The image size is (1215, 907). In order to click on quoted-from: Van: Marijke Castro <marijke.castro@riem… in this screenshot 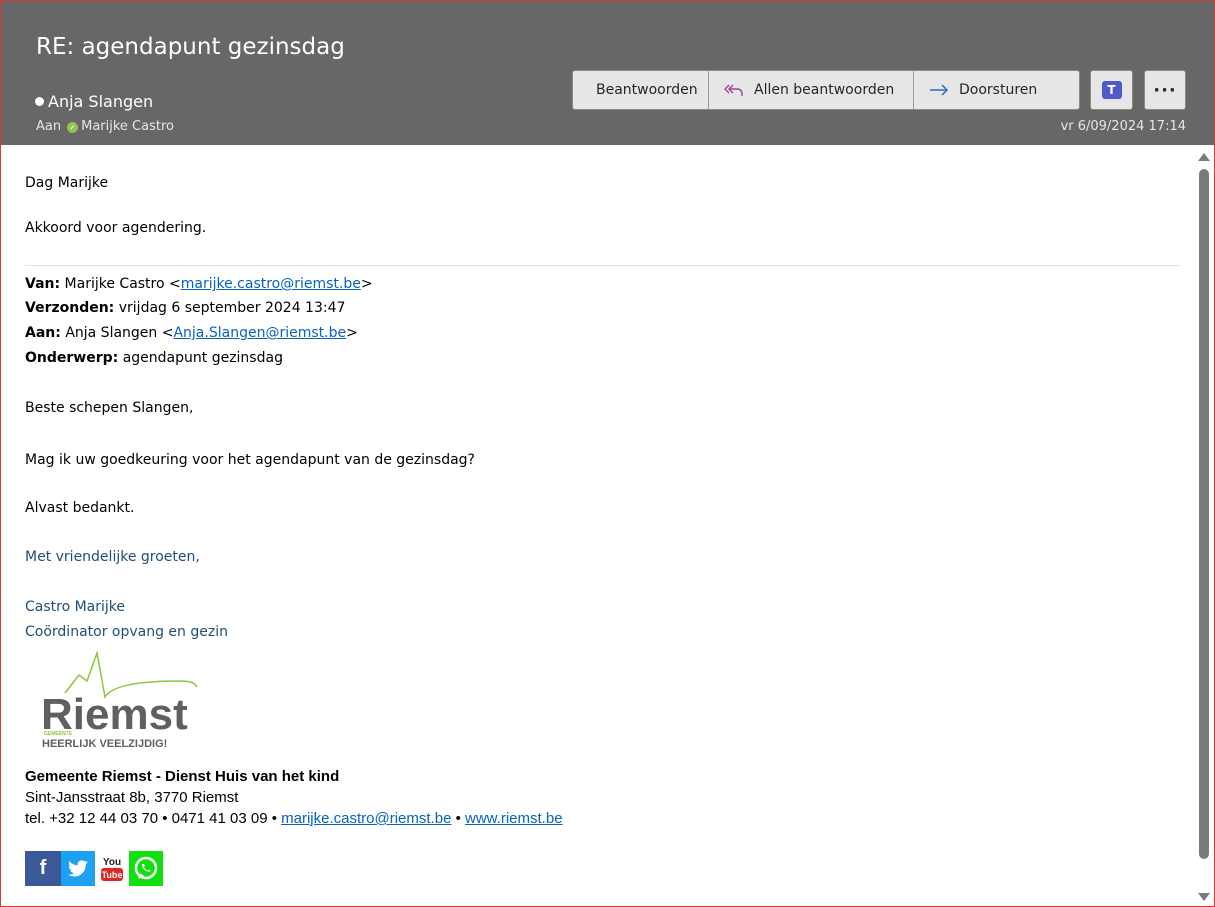, I will do `click(199, 284)`.